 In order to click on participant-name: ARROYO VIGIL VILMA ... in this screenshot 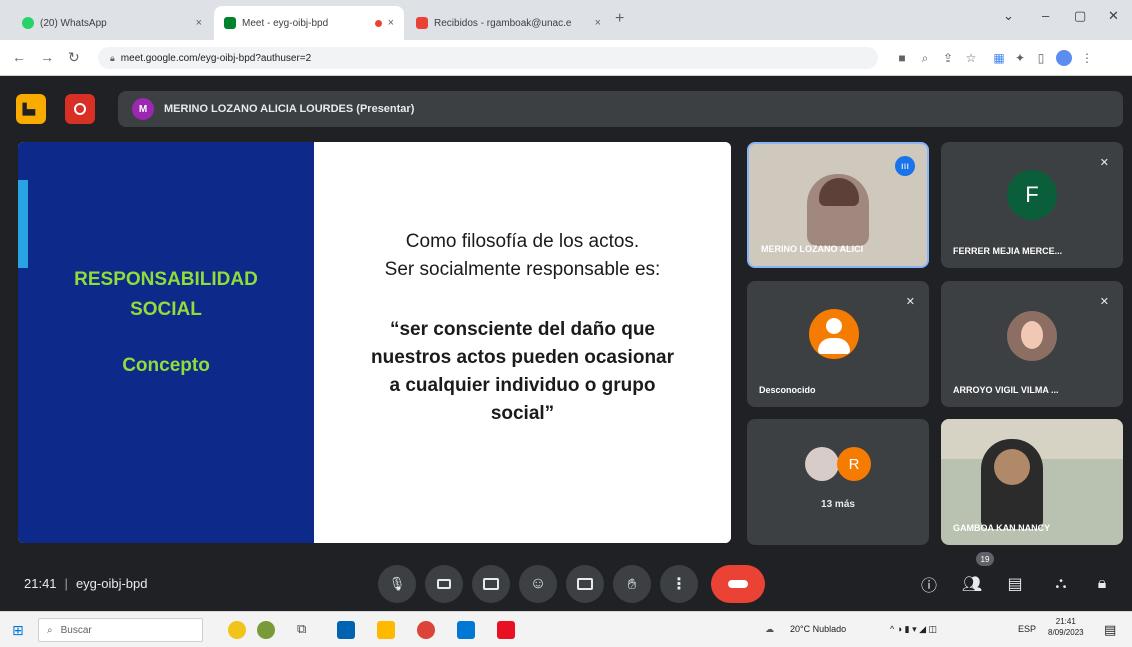, I will do `click(1006, 390)`.